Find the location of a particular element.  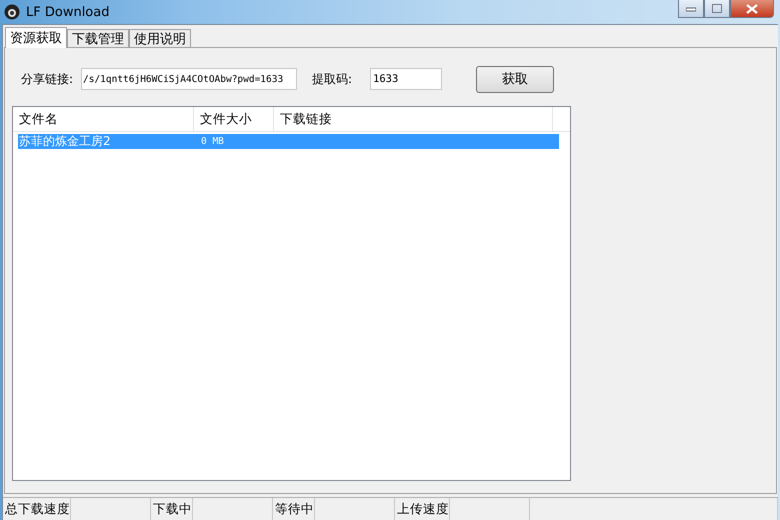

minimize-icon is located at coordinates (691, 9).